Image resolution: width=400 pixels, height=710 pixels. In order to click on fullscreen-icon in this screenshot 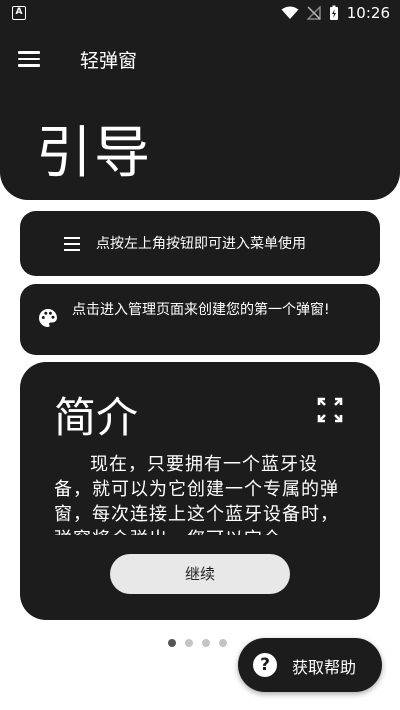, I will do `click(330, 410)`.